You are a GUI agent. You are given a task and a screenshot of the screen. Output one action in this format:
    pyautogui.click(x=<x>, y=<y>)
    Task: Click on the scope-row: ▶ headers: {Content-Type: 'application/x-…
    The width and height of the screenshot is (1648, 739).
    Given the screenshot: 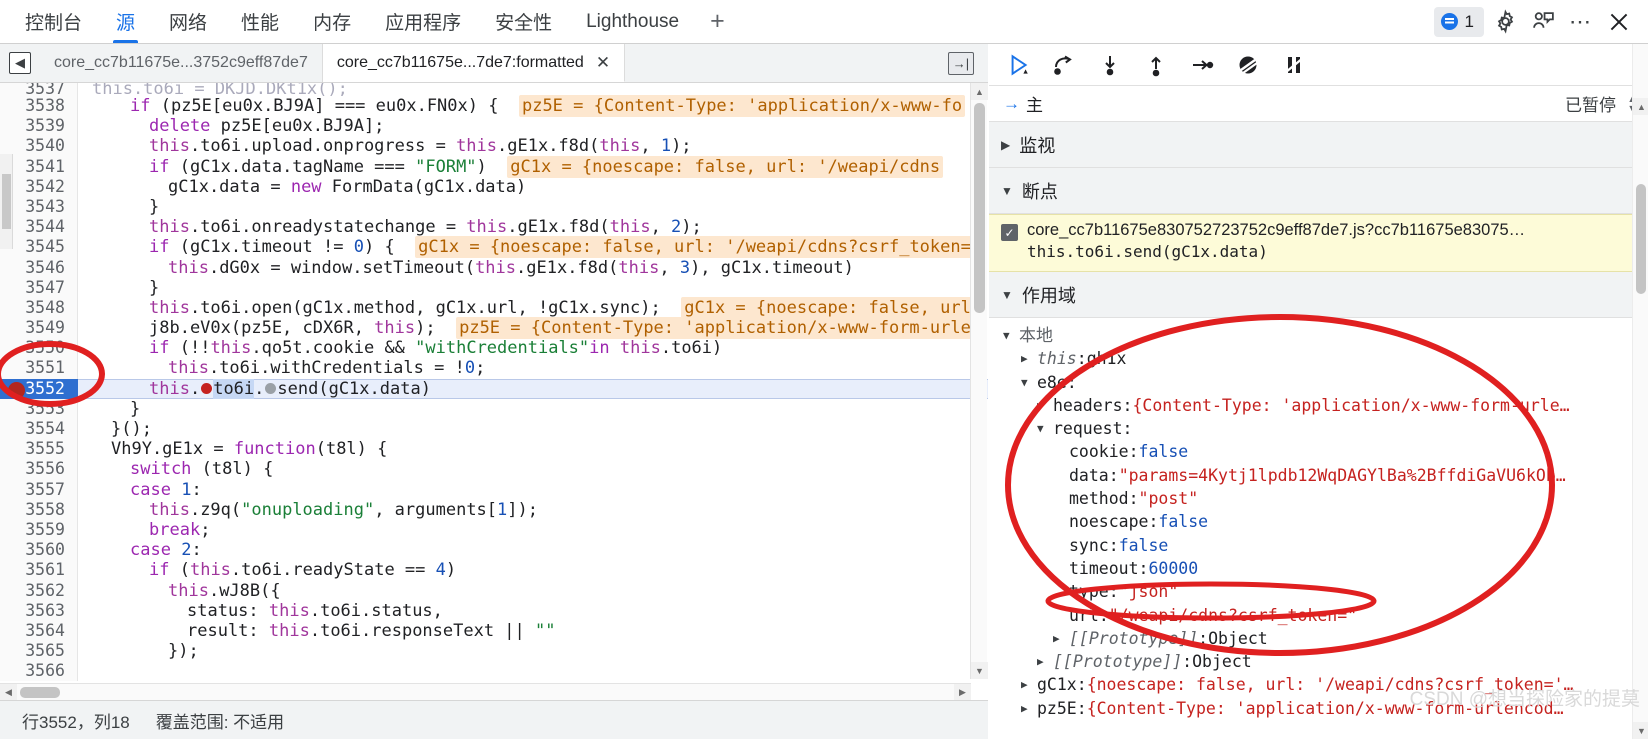 What is the action you would take?
    pyautogui.click(x=1323, y=405)
    